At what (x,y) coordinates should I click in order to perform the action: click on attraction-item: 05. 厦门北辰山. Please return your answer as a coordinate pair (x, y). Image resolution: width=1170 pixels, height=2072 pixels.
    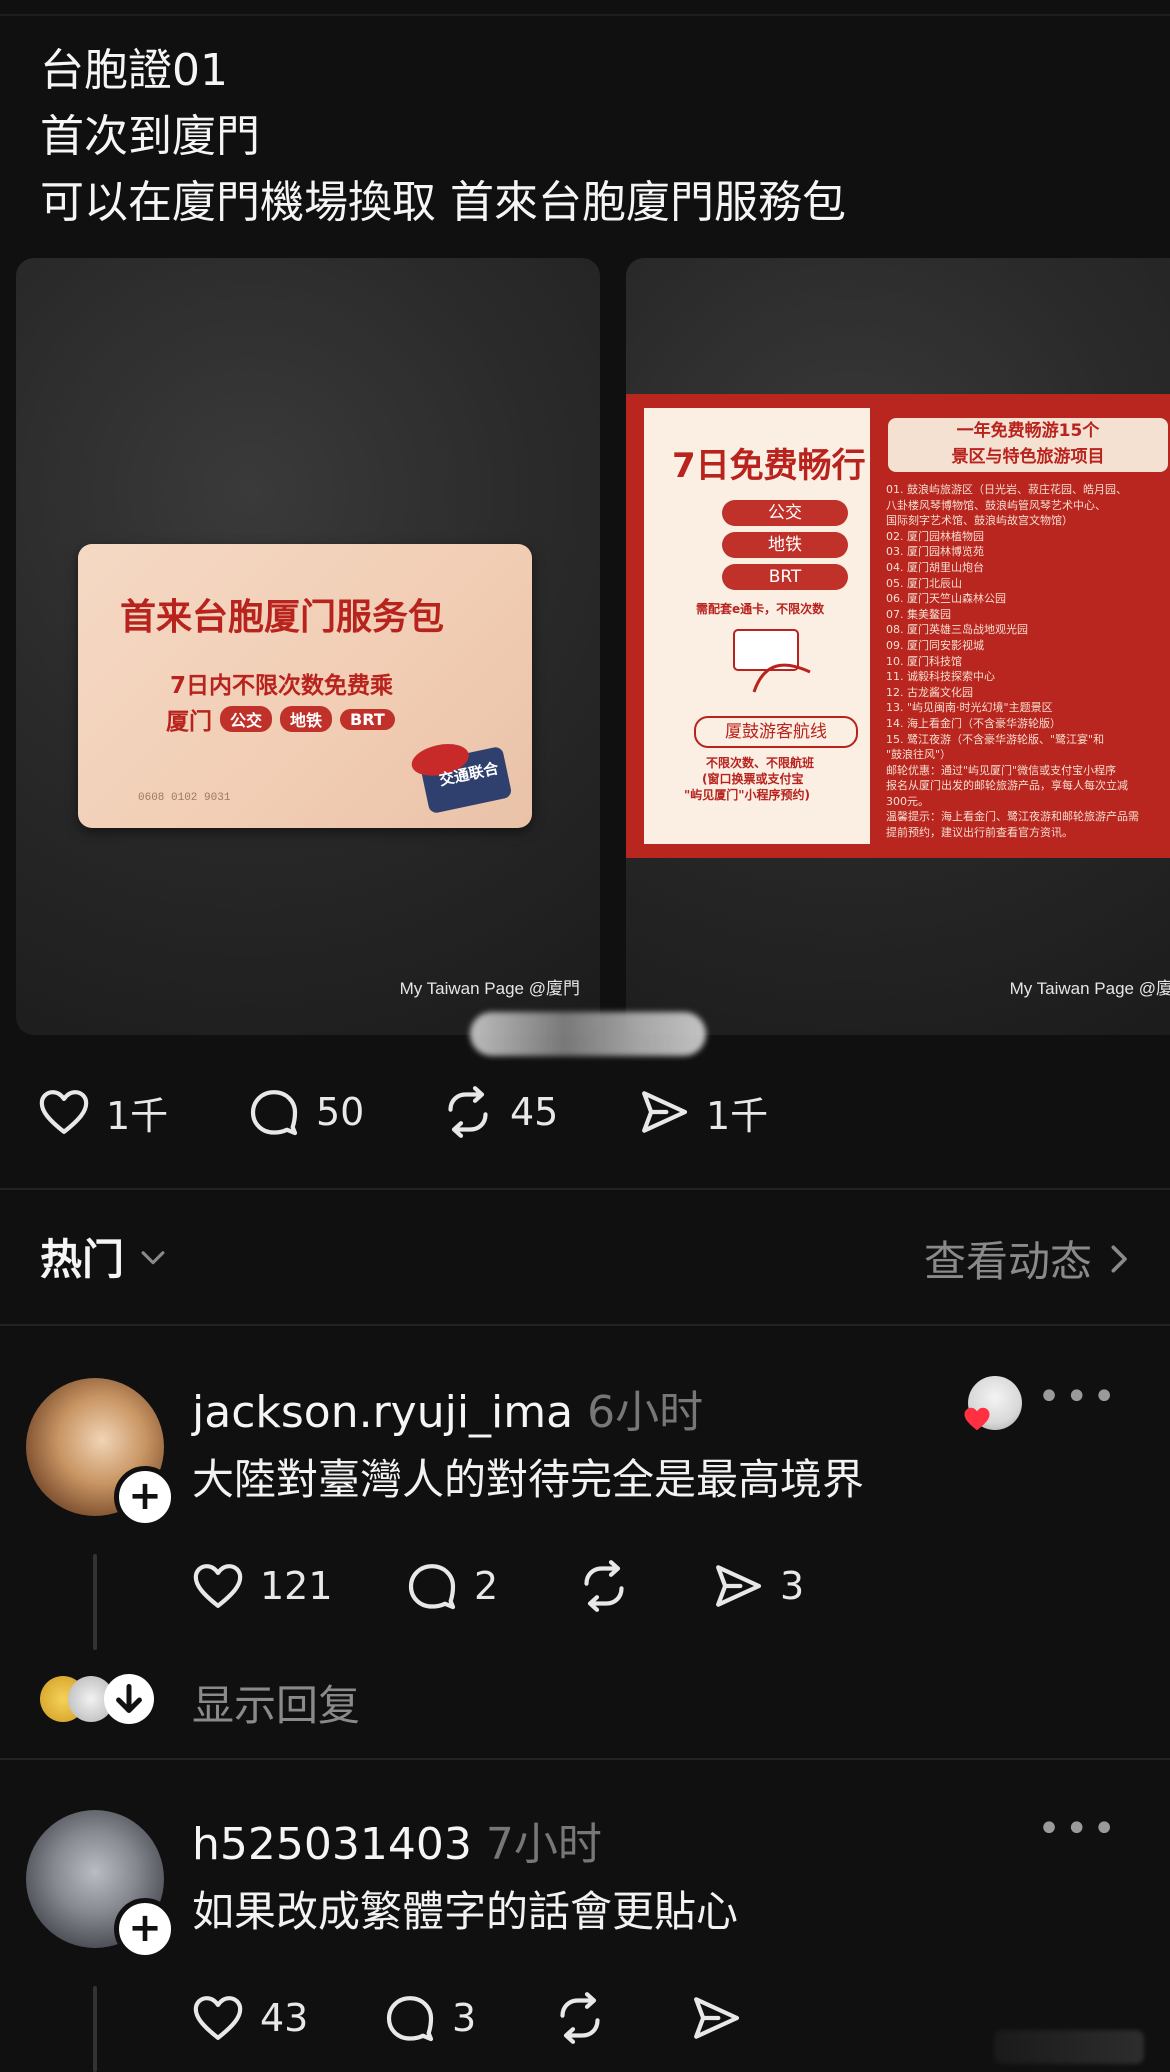
    Looking at the image, I should click on (924, 583).